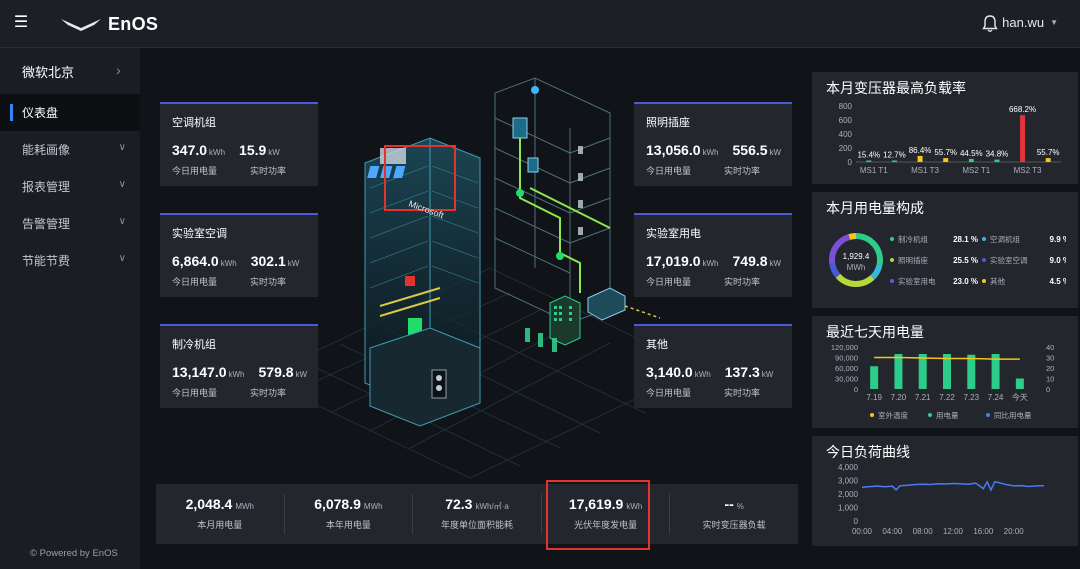 This screenshot has width=1080, height=569. What do you see at coordinates (997, 154) in the screenshot?
I see `data-label: 34.8%` at bounding box center [997, 154].